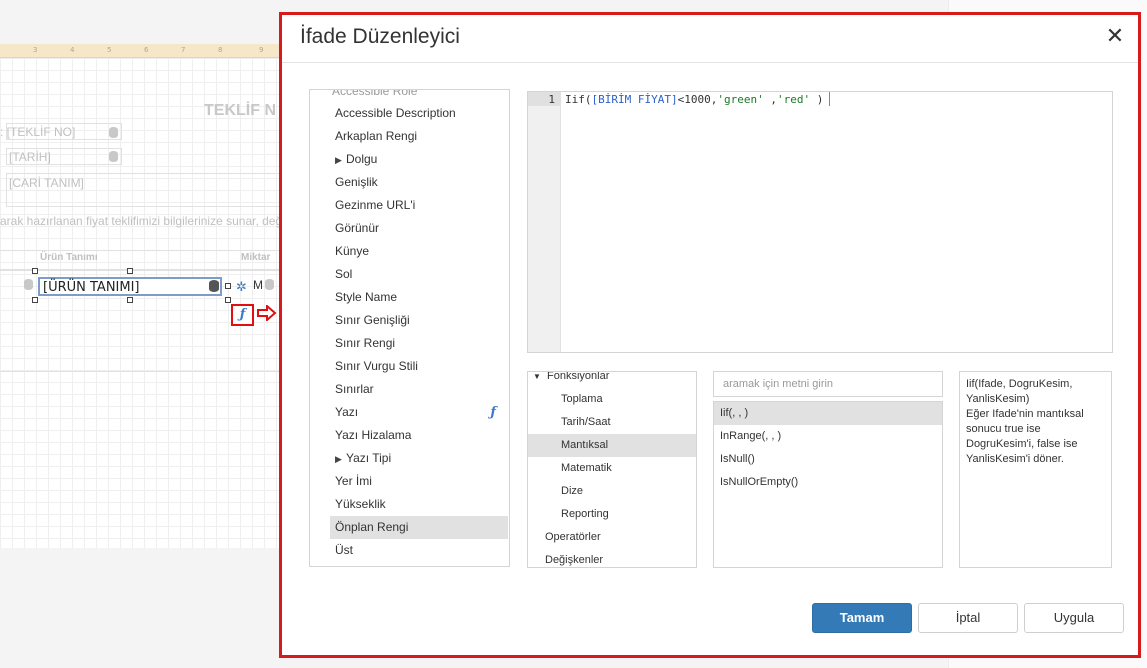  What do you see at coordinates (409, 481) in the screenshot?
I see `property-item: Yer İmi` at bounding box center [409, 481].